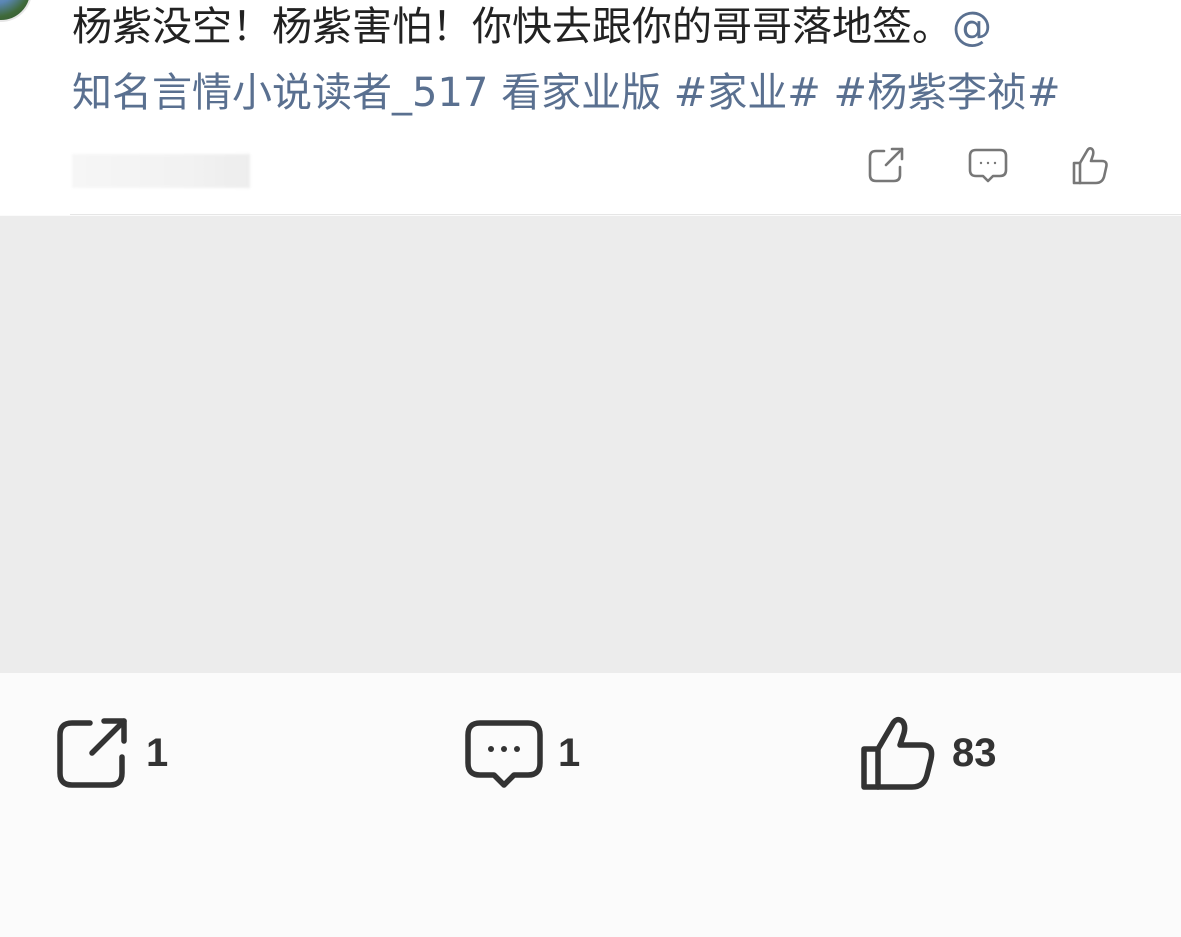 The image size is (1181, 937). I want to click on mini-like-button, so click(1090, 165).